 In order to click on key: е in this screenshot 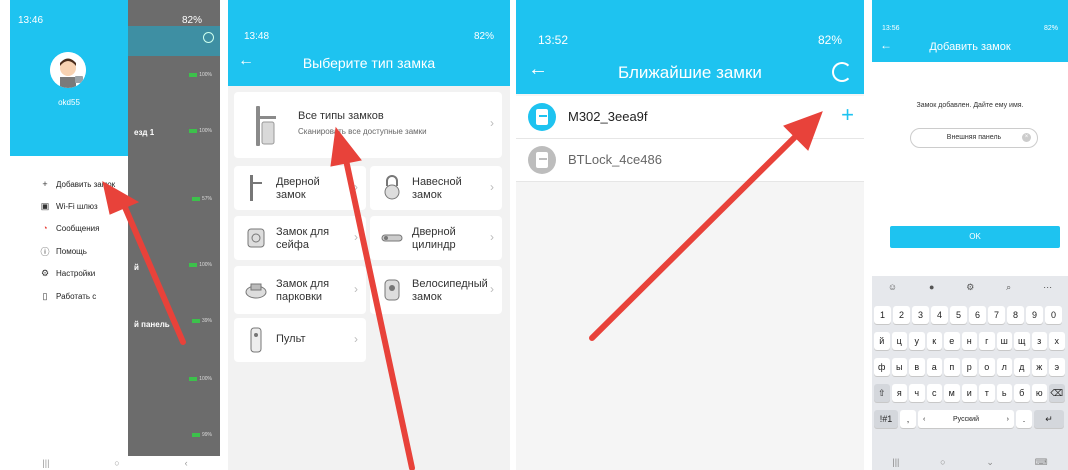, I will do `click(952, 341)`.